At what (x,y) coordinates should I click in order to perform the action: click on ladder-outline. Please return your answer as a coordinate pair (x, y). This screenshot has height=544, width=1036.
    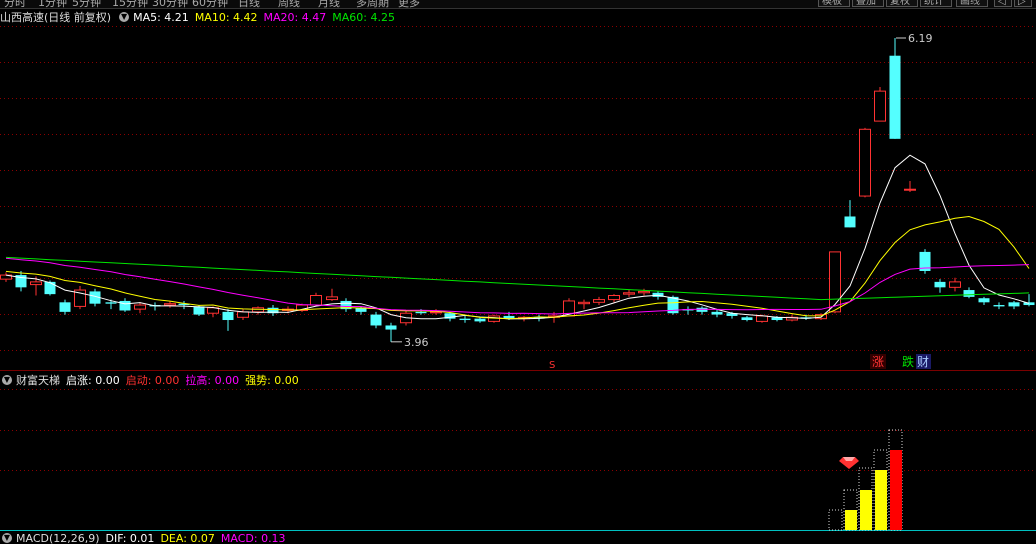
    Looking at the image, I should click on (835, 520).